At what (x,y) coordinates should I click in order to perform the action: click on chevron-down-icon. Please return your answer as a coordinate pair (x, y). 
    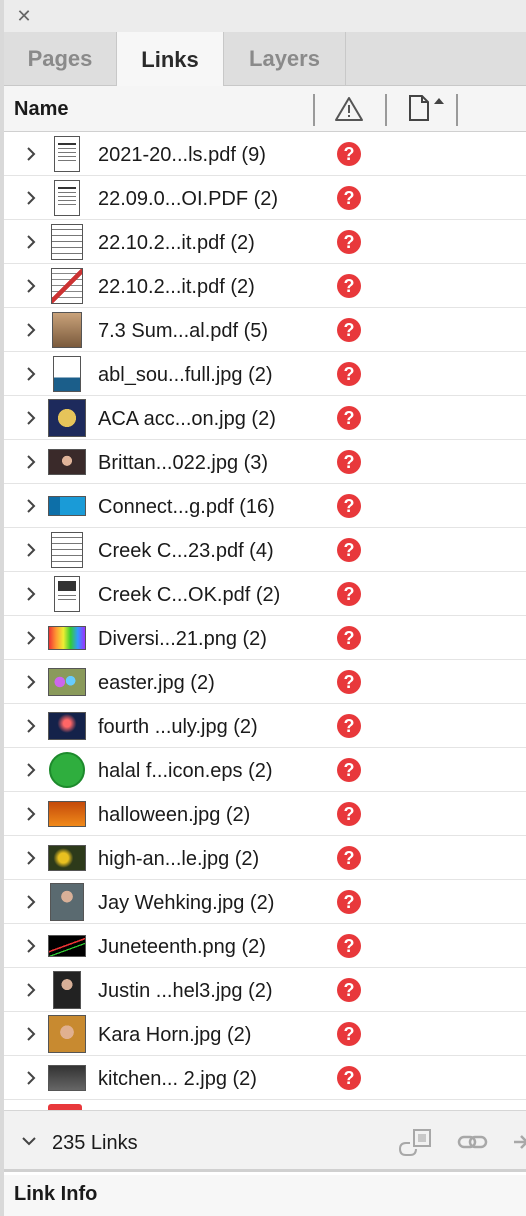
    Looking at the image, I should click on (29, 1141).